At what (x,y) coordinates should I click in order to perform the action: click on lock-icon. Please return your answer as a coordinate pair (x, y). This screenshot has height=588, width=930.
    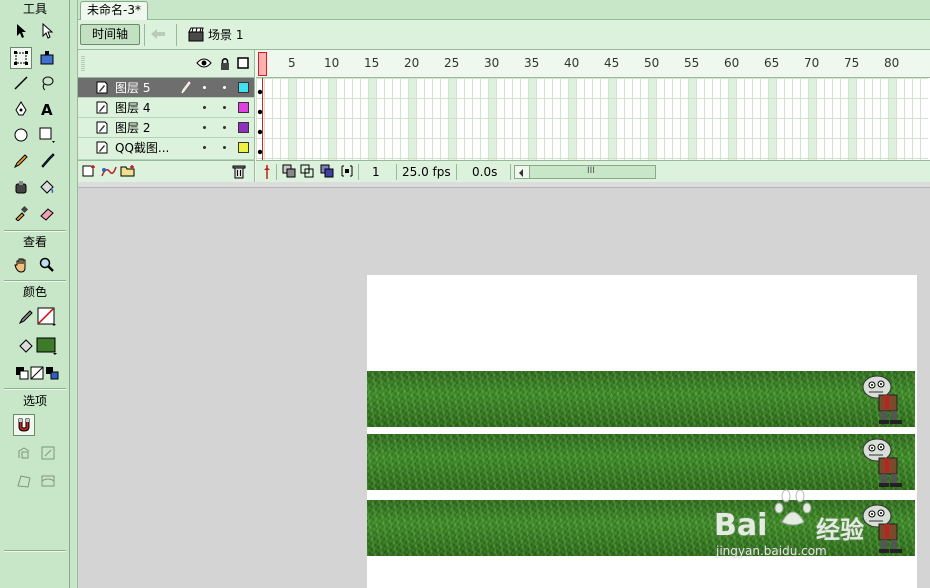
    Looking at the image, I should click on (225, 65).